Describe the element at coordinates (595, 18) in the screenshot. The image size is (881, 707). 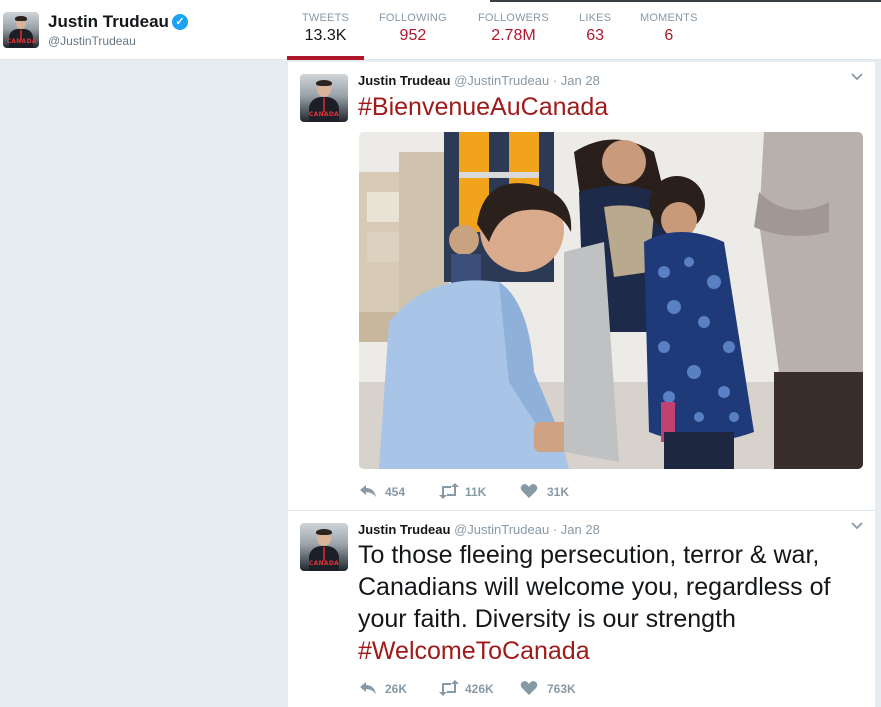
I see `stat-label: LIKES` at that location.